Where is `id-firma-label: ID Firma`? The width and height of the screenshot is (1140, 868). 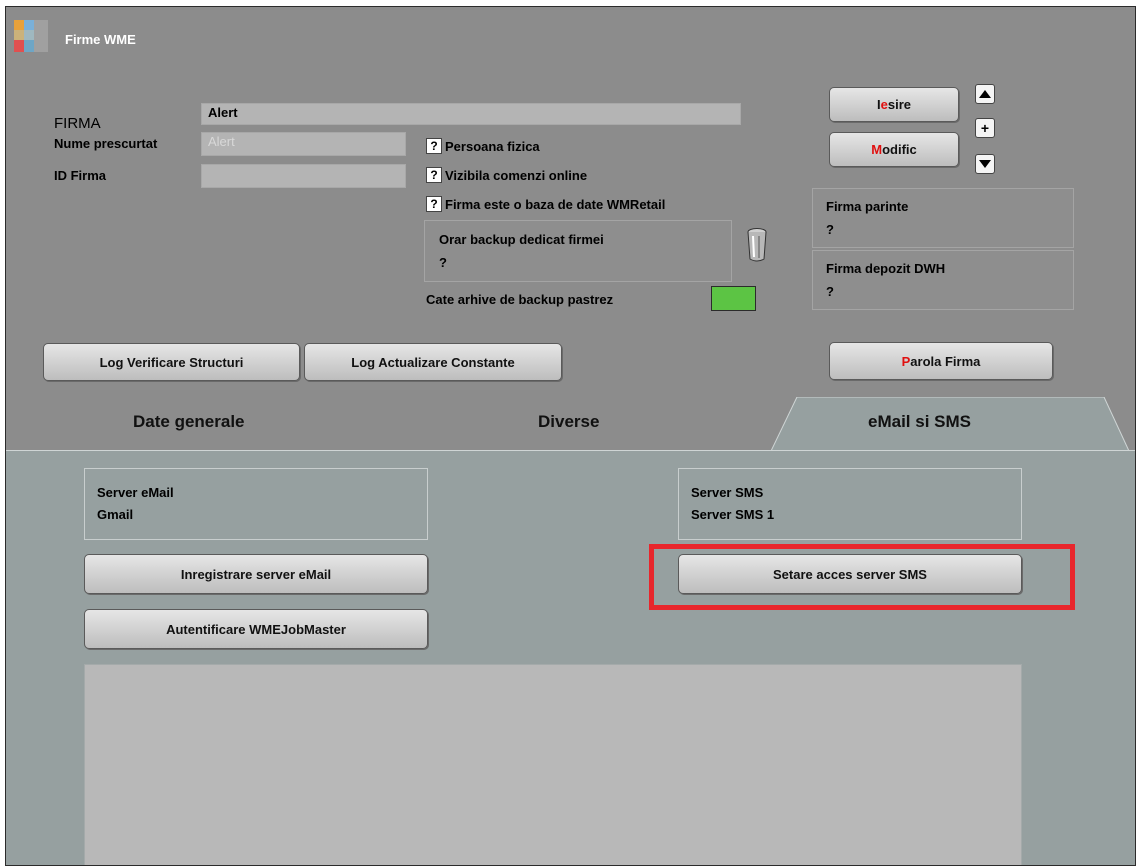
id-firma-label: ID Firma is located at coordinates (80, 175).